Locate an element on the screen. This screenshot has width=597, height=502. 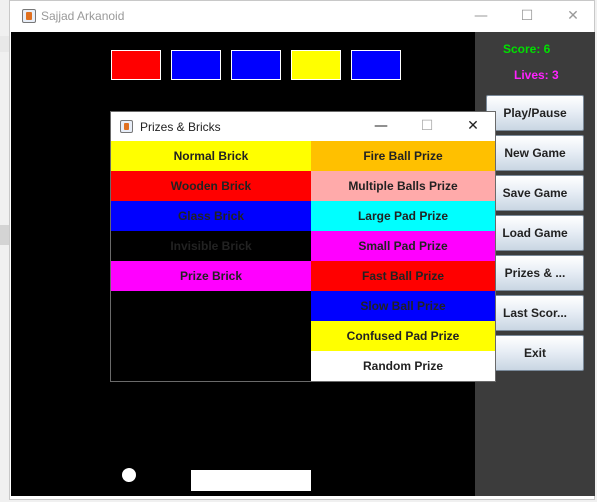
paddle is located at coordinates (251, 480).